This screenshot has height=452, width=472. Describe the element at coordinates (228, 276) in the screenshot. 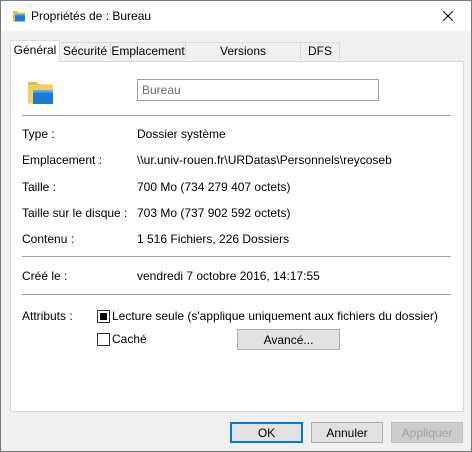

I see `created-value: vendredi 7 octobre 2016, 14:17:55` at that location.